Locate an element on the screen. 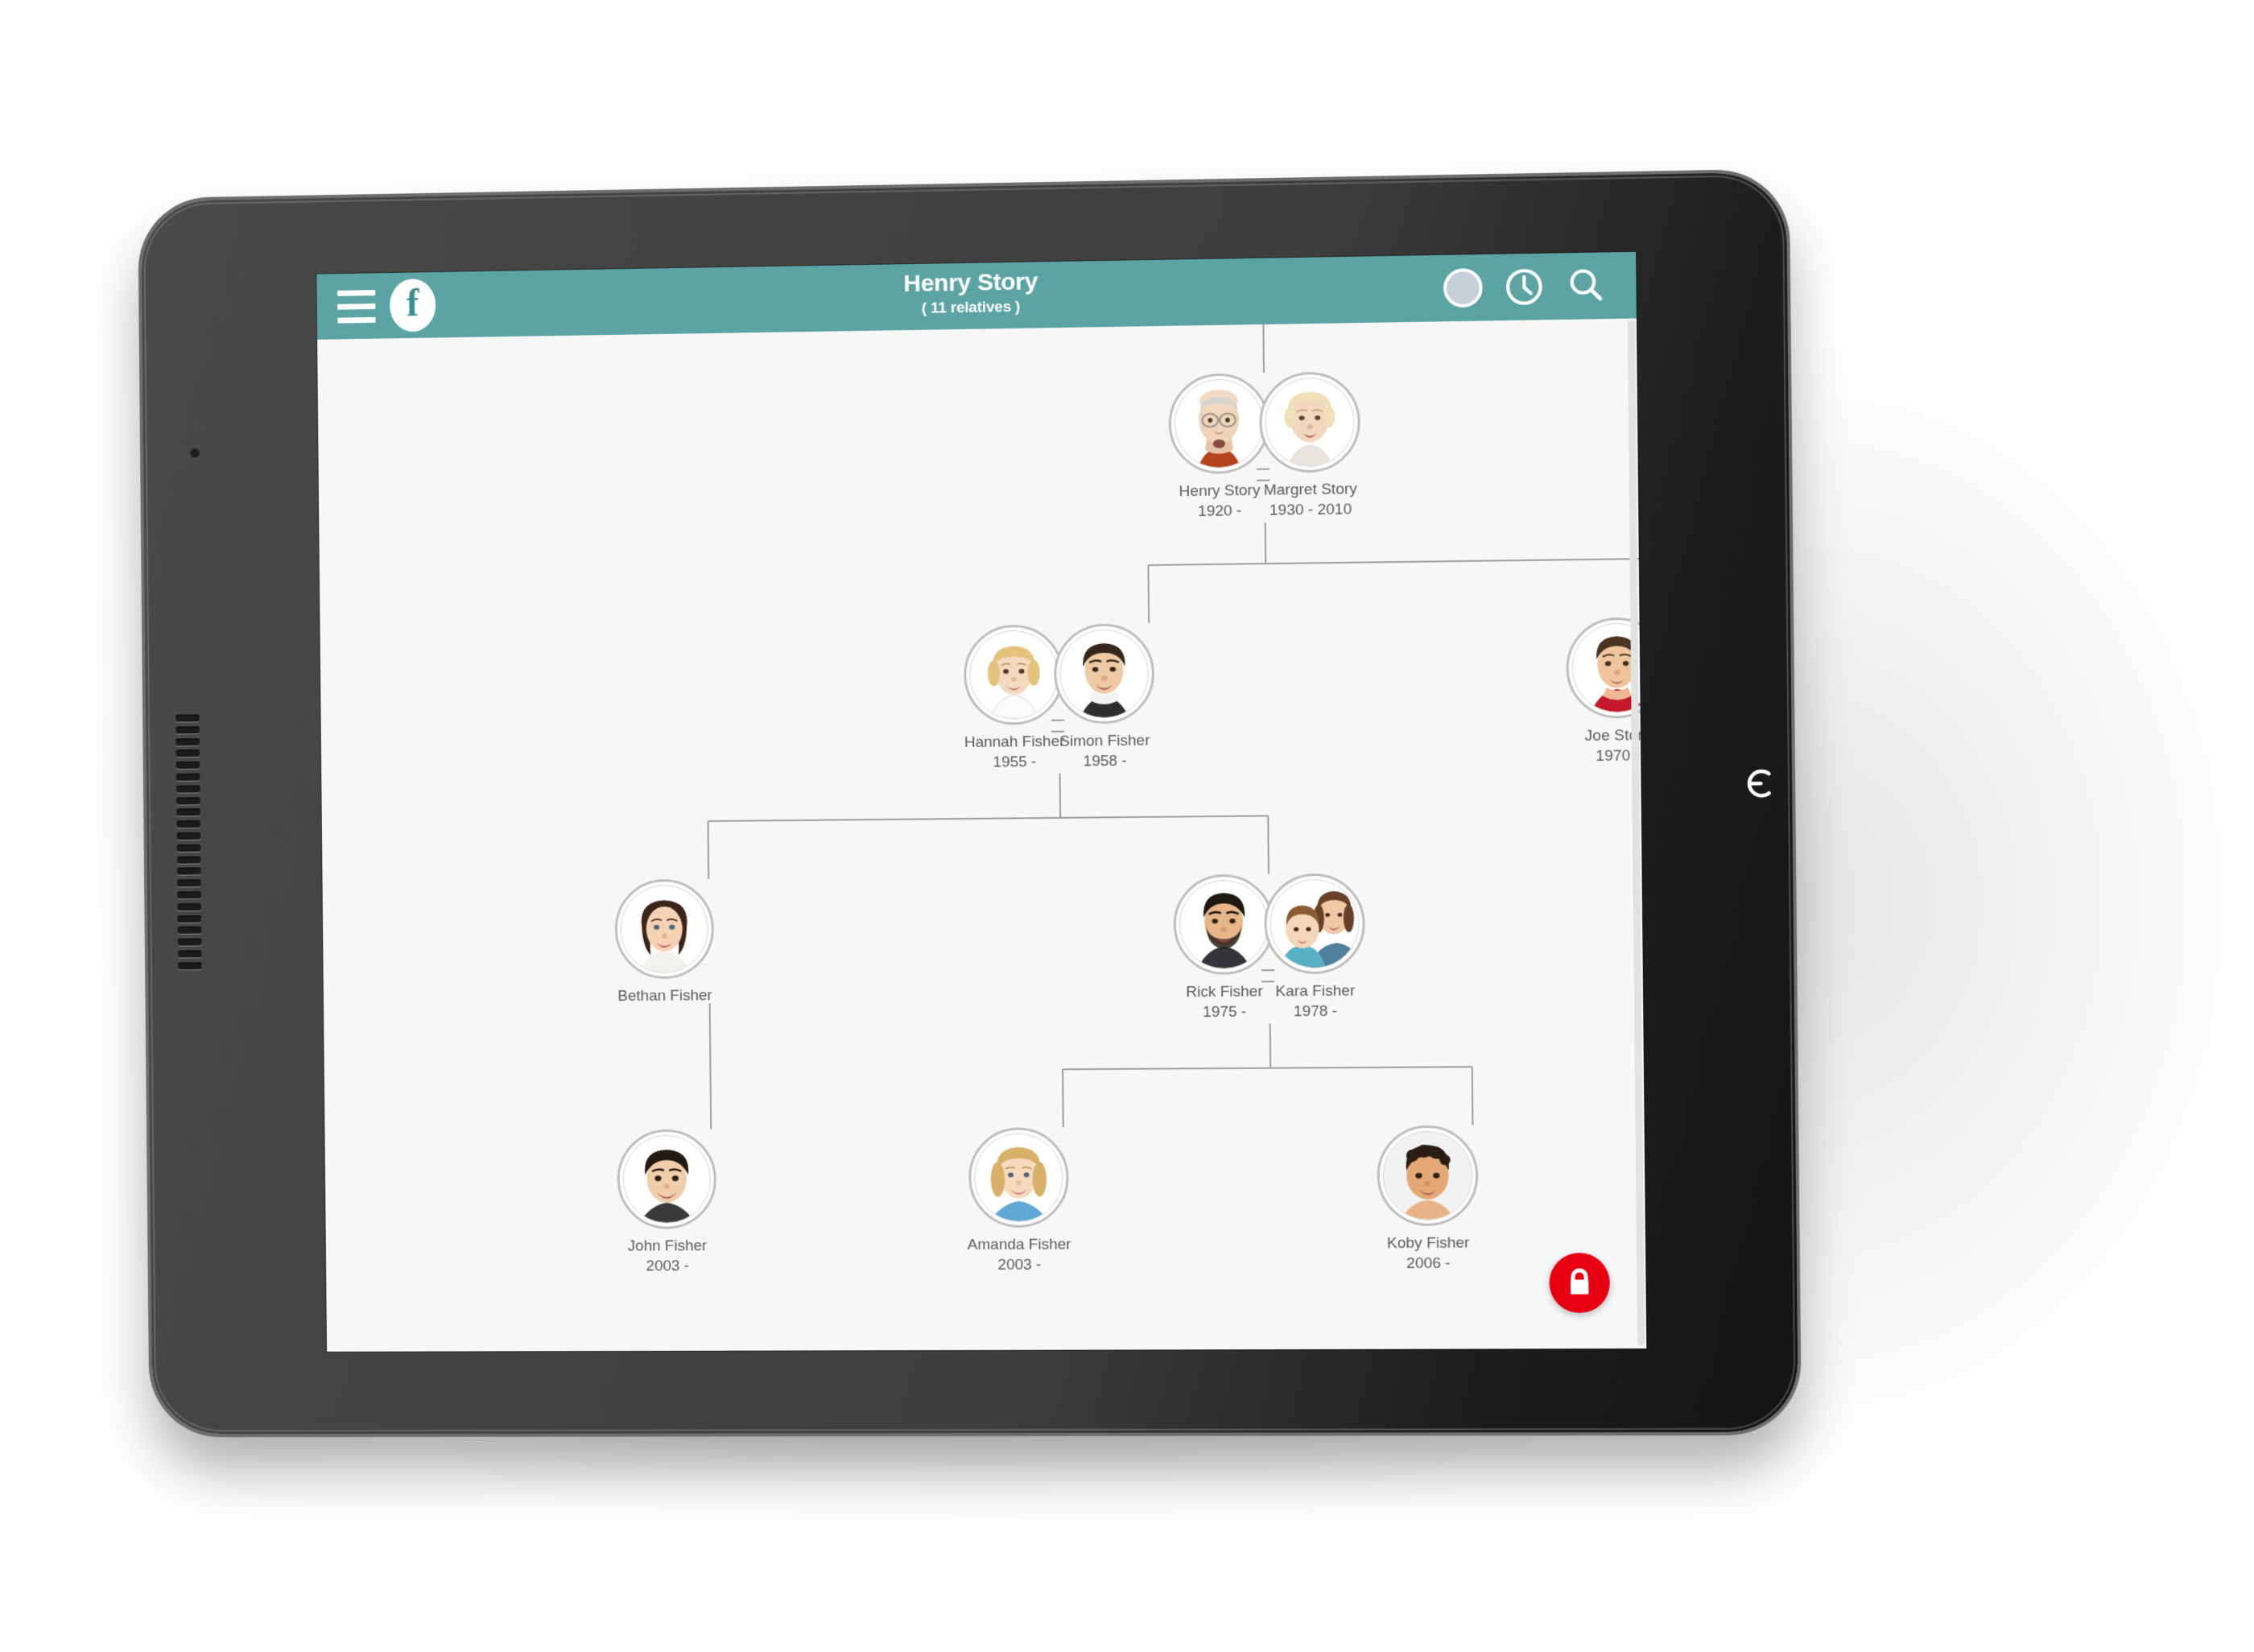  hamburger-menu-icon is located at coordinates (361, 307).